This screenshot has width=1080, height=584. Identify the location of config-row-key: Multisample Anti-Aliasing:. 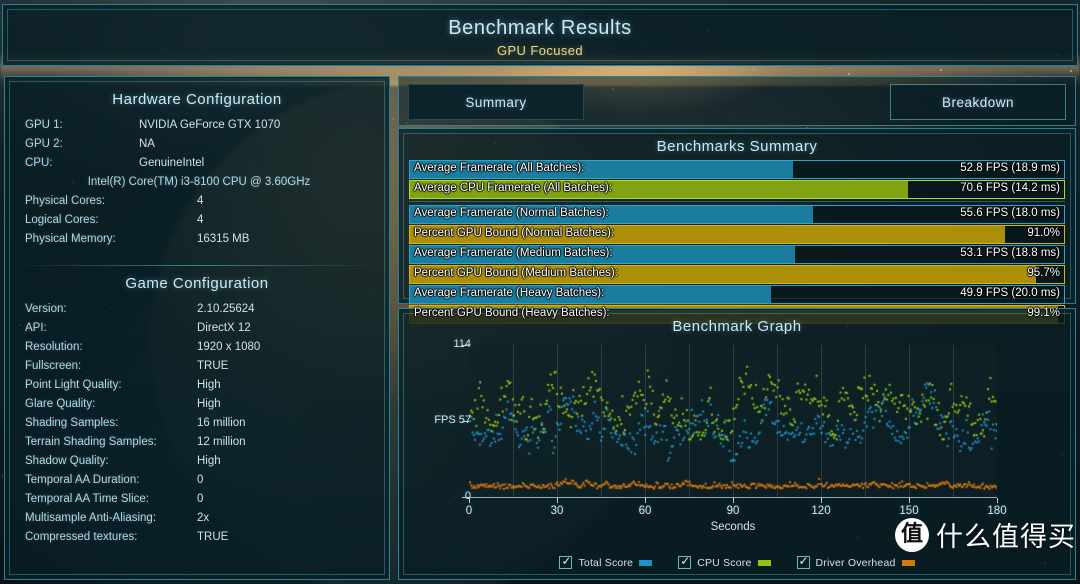
(91, 518).